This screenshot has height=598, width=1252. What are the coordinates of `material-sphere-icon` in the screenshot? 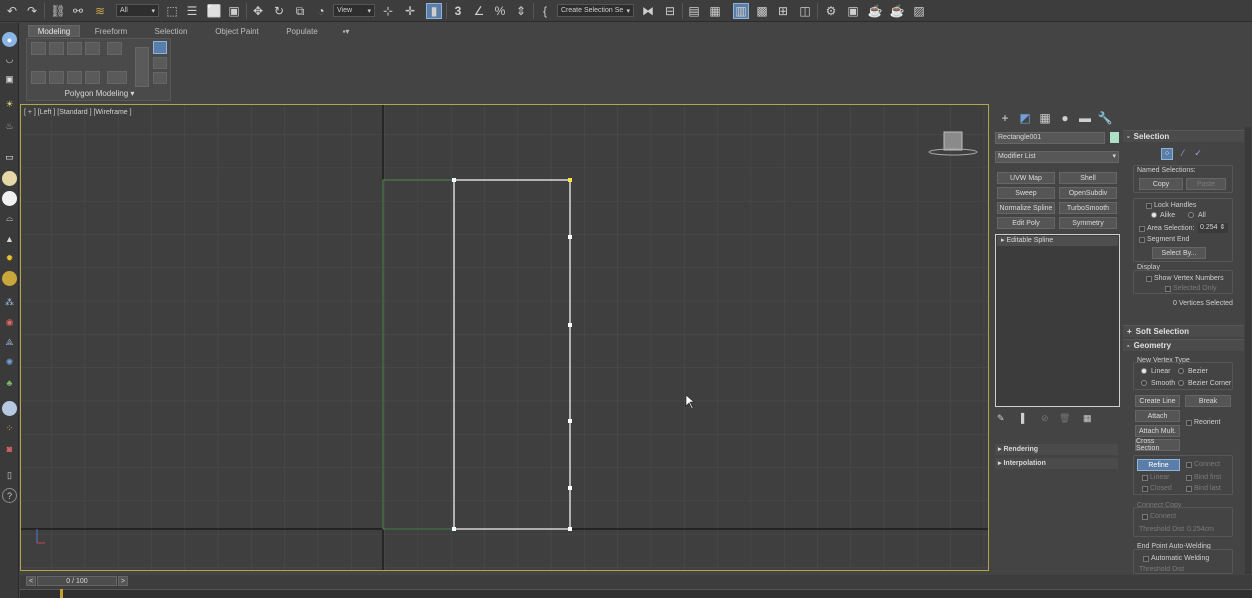 It's located at (9, 408).